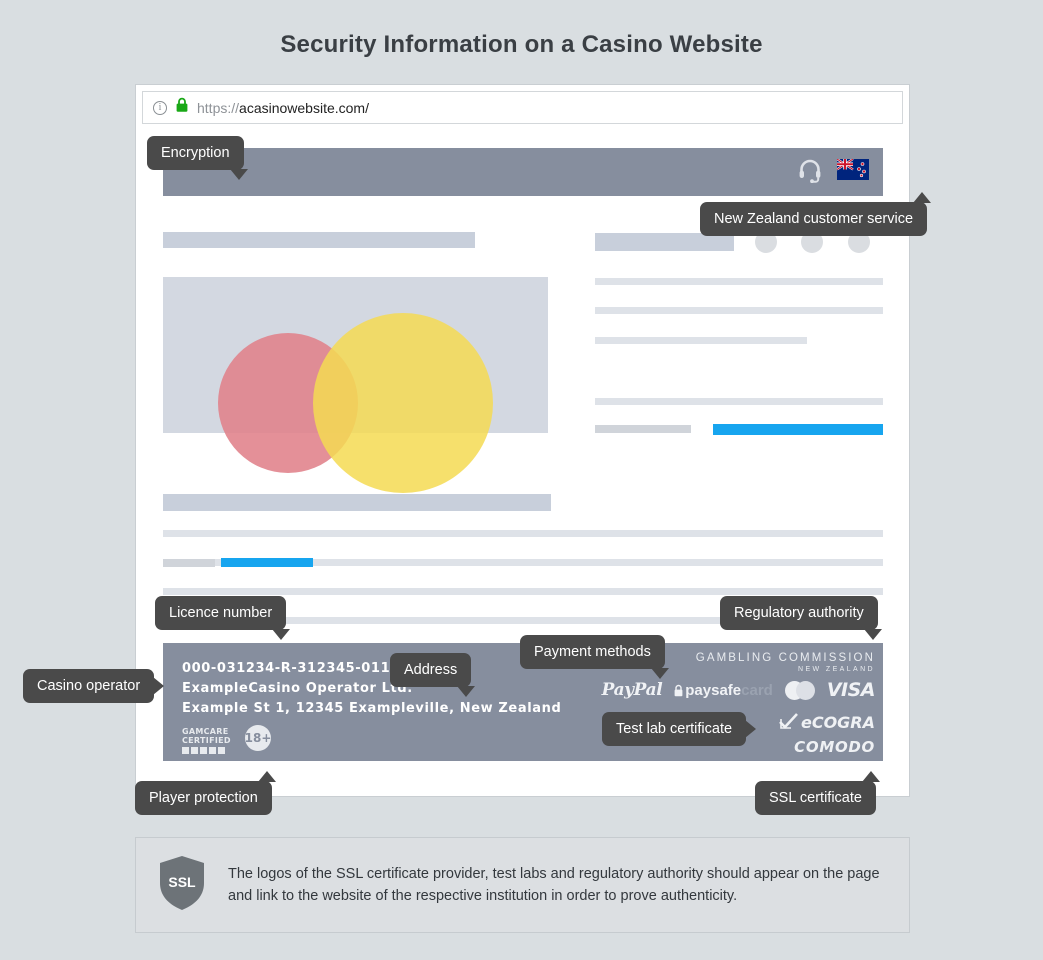 The image size is (1043, 960). I want to click on url-host: acasinowebsite.com/, so click(304, 107).